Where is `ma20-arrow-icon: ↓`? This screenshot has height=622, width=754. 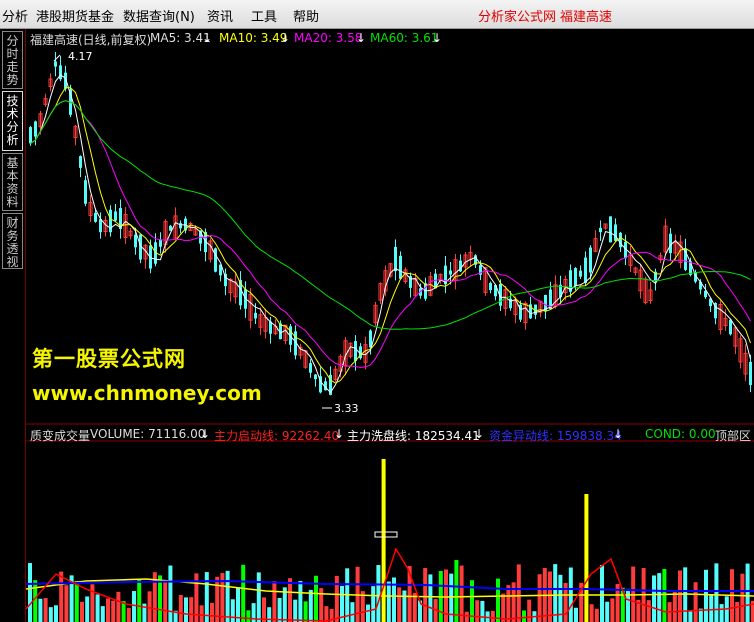
ma20-arrow-icon: ↓ is located at coordinates (361, 38).